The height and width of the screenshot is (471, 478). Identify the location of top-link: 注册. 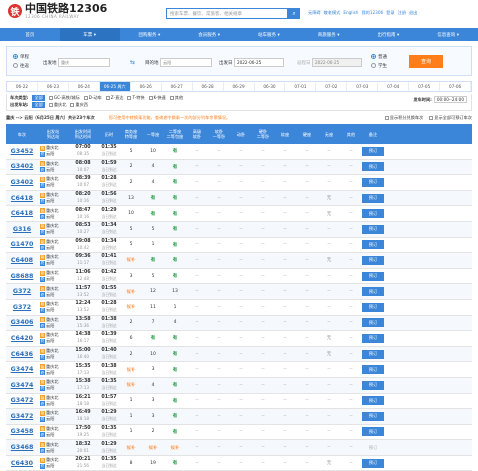
(402, 13).